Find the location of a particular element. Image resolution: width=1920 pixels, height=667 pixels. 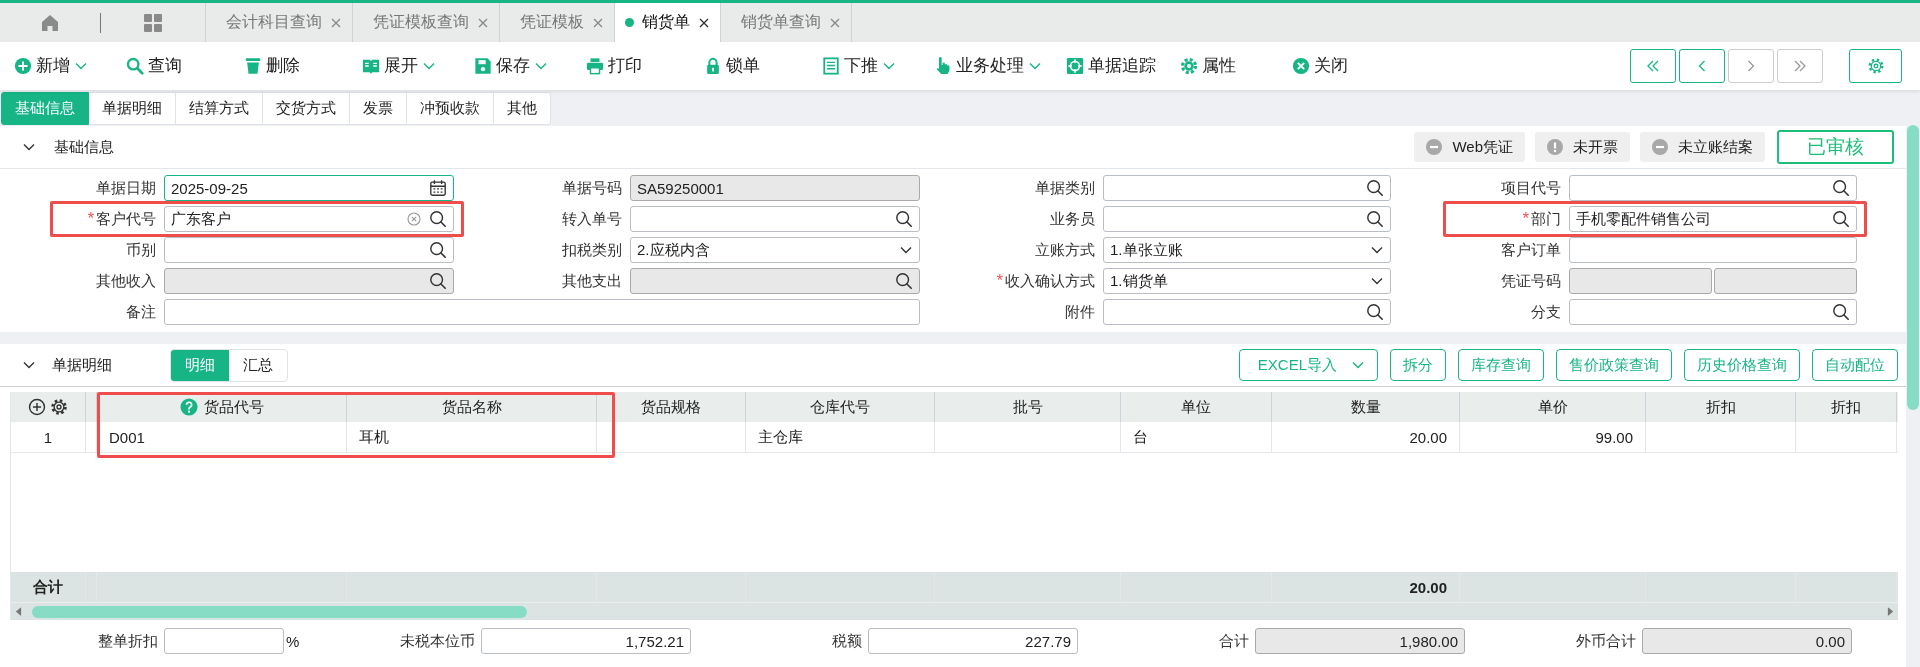

section-title: 单据明细 is located at coordinates (82, 365).